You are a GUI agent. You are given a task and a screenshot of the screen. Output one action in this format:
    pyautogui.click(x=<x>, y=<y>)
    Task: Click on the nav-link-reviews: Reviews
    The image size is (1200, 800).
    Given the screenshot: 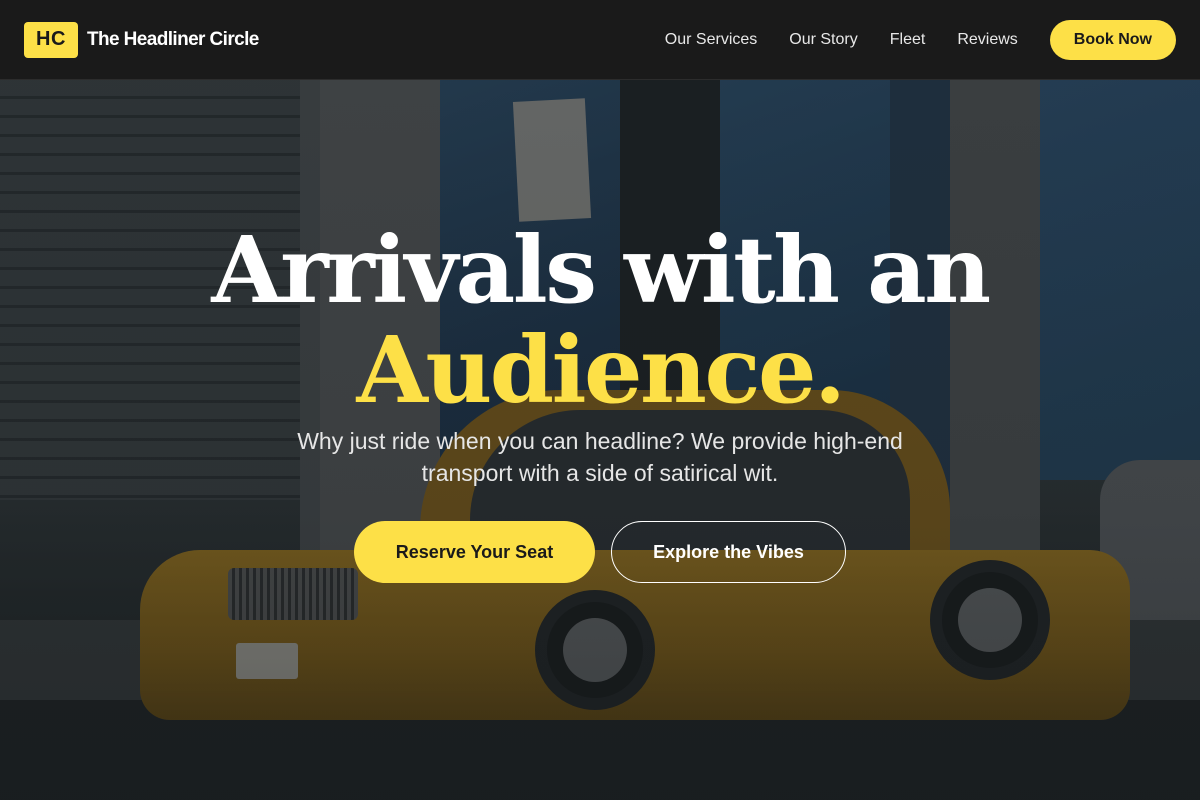 What is the action you would take?
    pyautogui.click(x=987, y=40)
    